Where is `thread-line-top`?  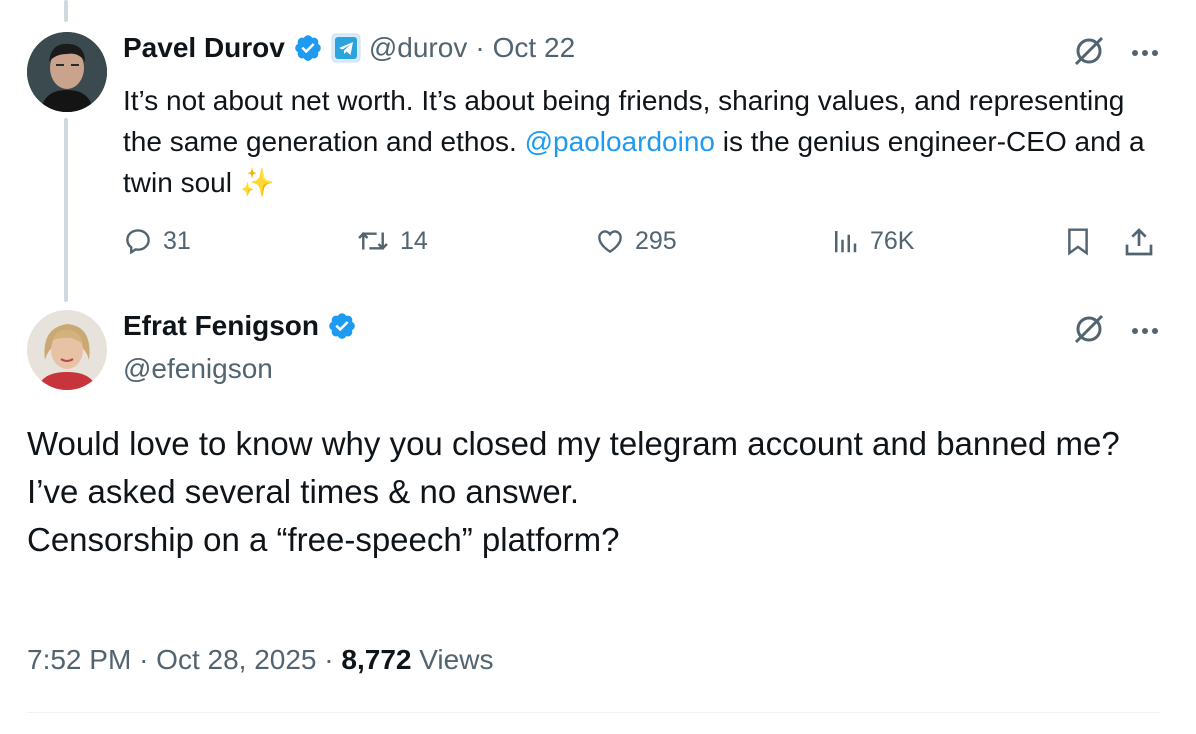 thread-line-top is located at coordinates (66, 11).